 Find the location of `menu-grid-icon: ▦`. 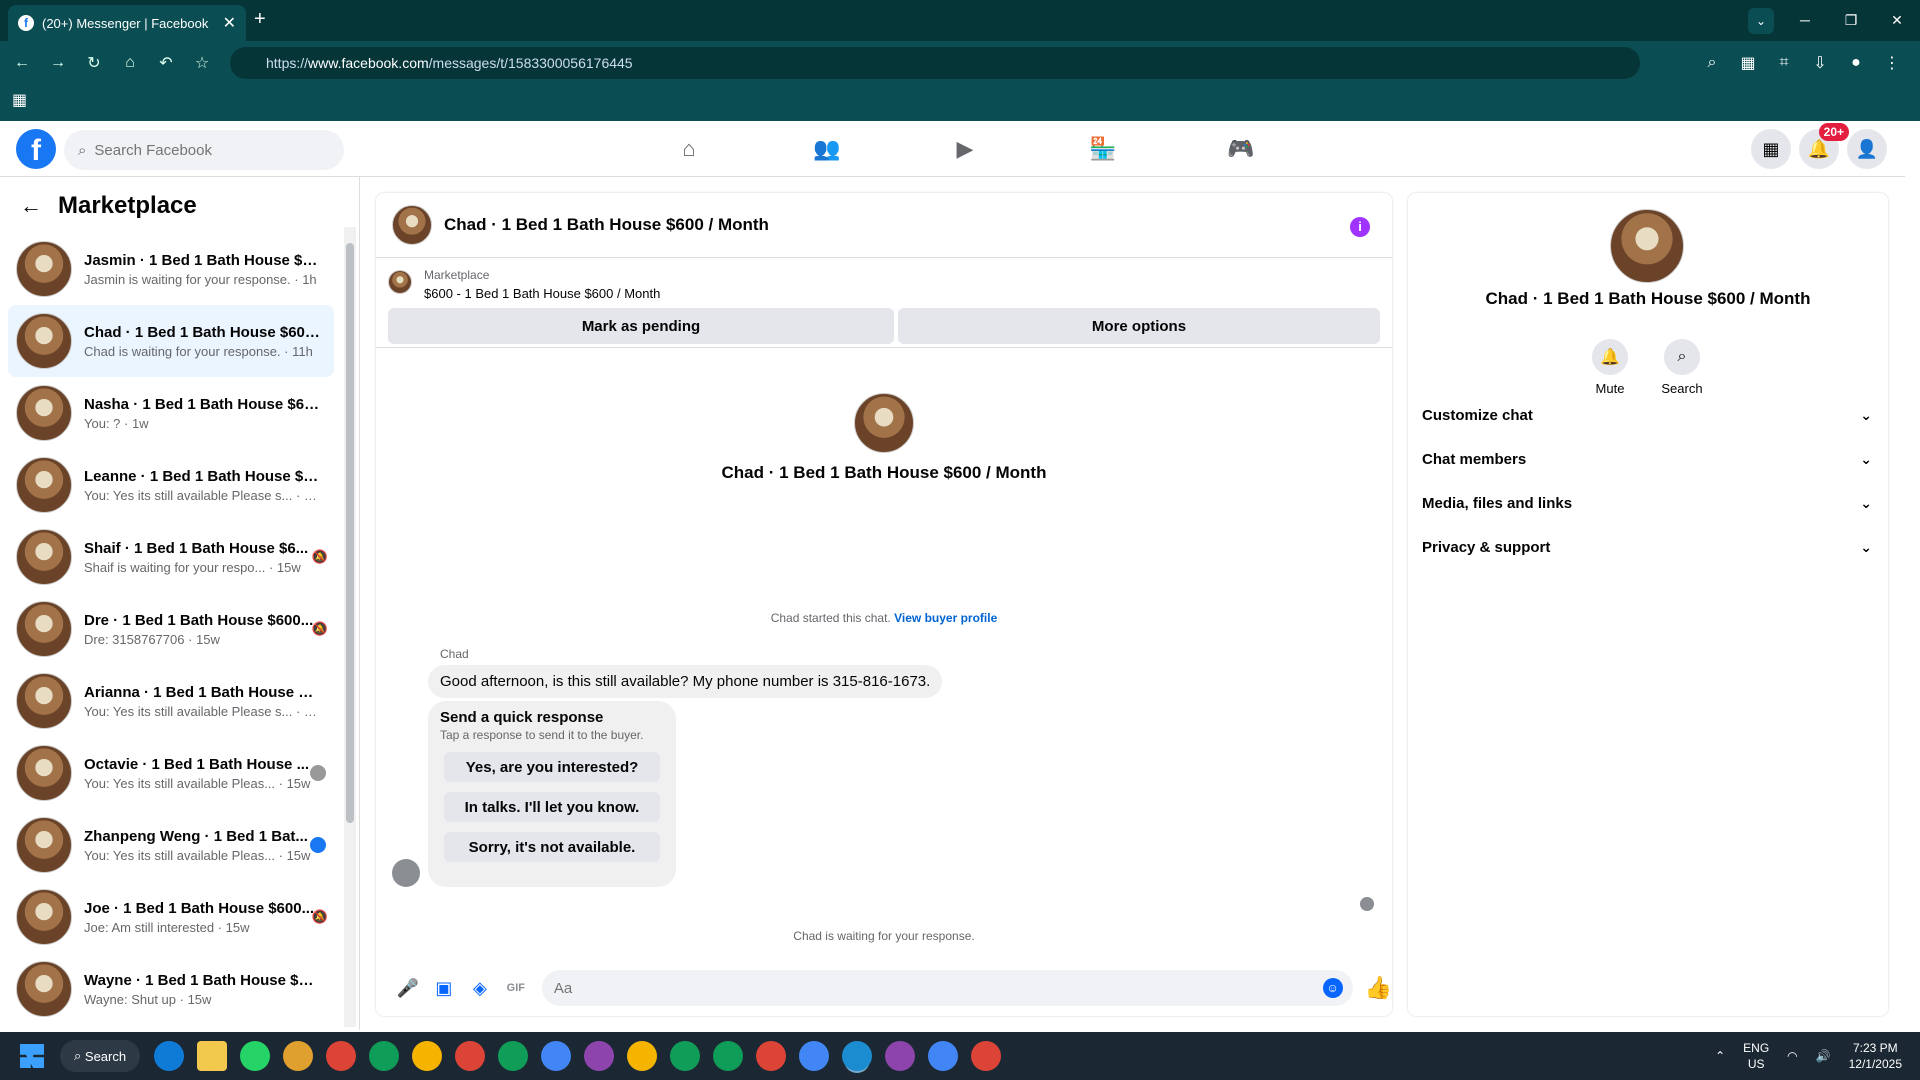

menu-grid-icon: ▦ is located at coordinates (1771, 149).